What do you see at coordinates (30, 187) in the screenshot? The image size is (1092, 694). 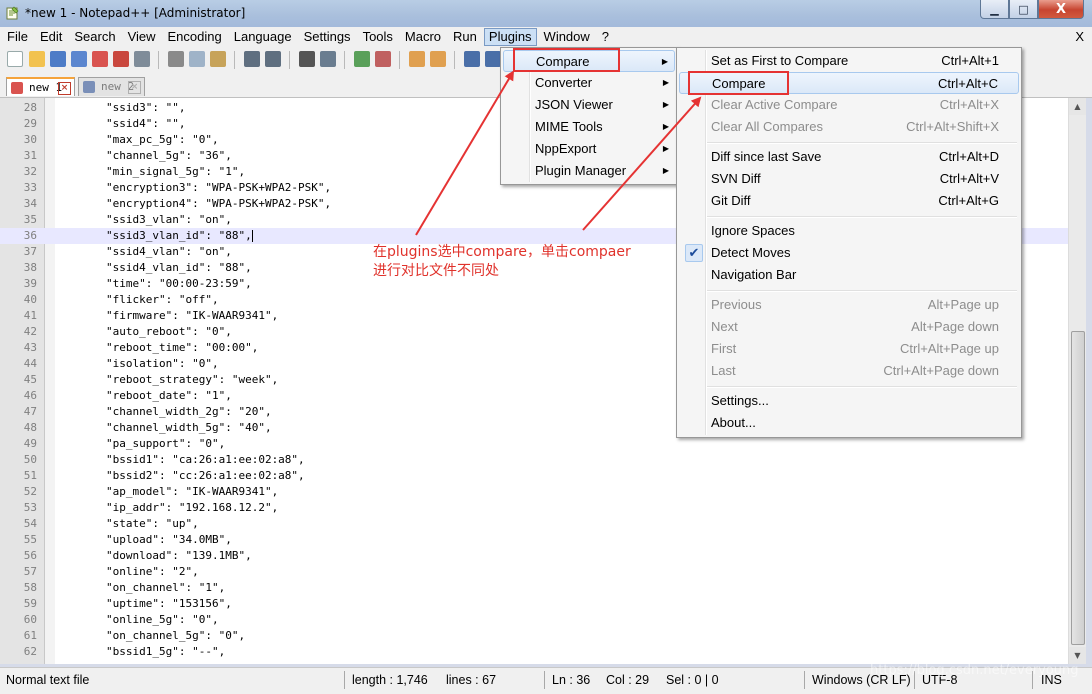 I see `line-number: 33` at bounding box center [30, 187].